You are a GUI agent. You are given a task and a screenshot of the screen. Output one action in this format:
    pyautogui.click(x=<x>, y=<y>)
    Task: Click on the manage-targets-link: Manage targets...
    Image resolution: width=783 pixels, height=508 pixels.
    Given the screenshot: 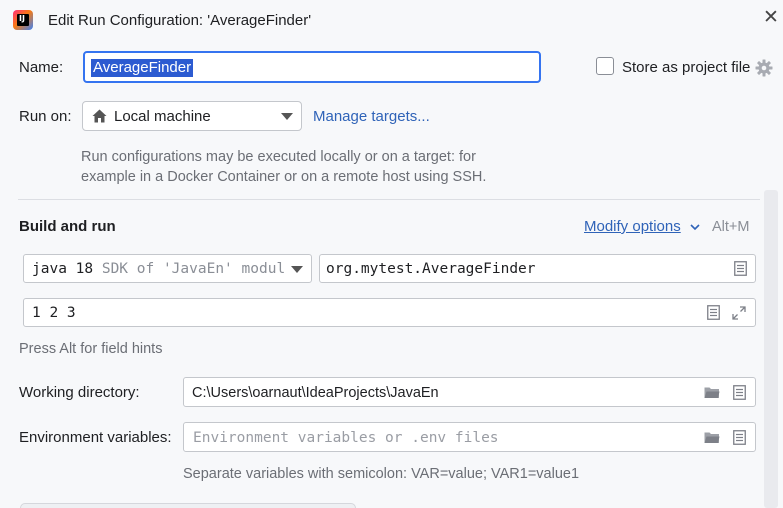 What is the action you would take?
    pyautogui.click(x=371, y=116)
    